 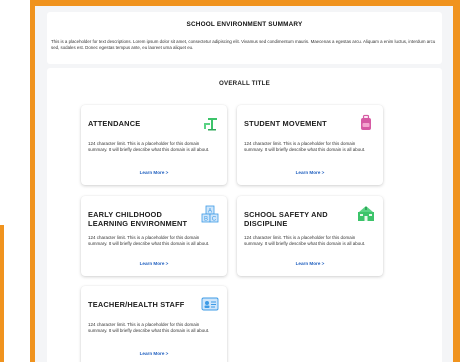 I want to click on card-title: TEACHER/HEALTH STAFF, so click(x=136, y=304).